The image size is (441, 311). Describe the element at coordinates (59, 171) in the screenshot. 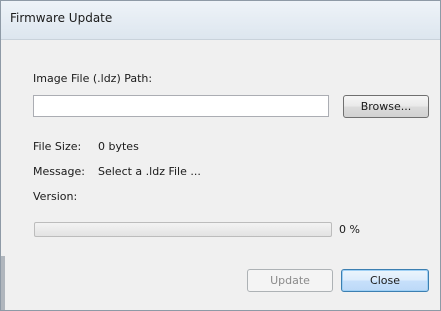

I see `message-label: Message:` at that location.